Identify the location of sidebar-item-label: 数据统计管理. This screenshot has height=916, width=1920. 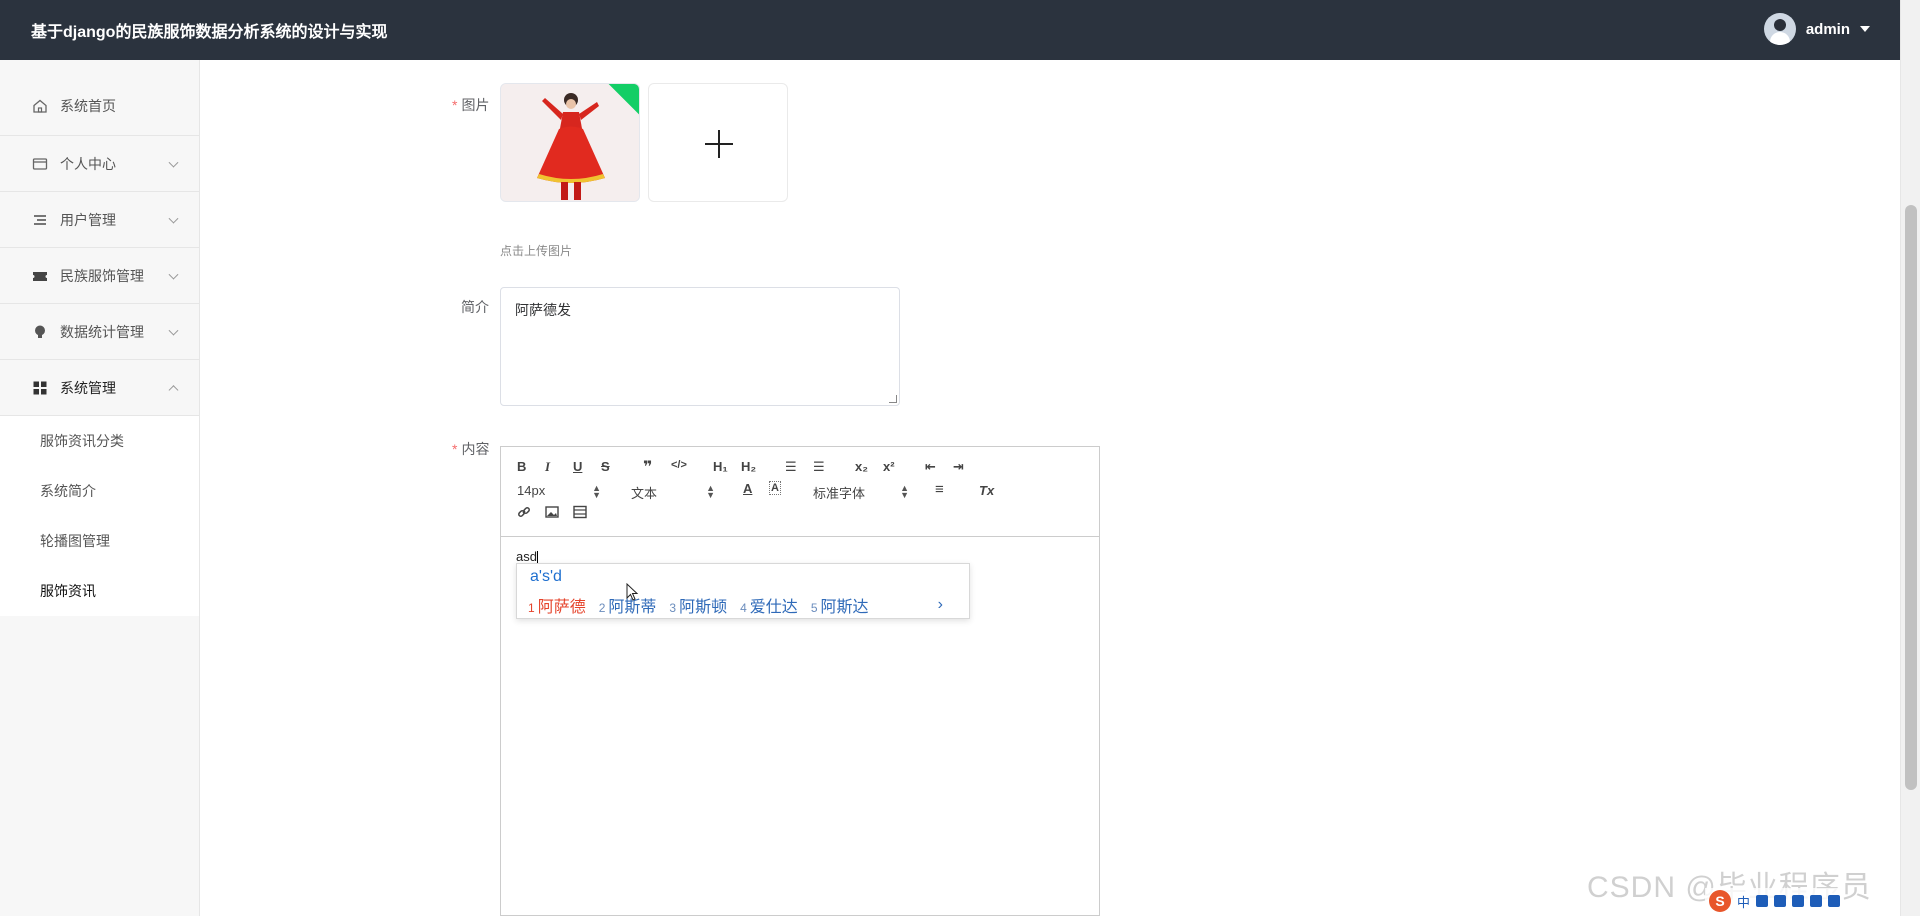
(102, 331).